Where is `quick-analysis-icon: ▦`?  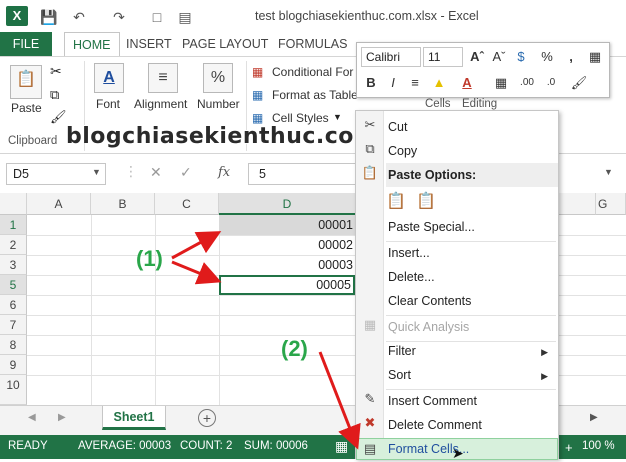
quick-analysis-icon: ▦ is located at coordinates (370, 324).